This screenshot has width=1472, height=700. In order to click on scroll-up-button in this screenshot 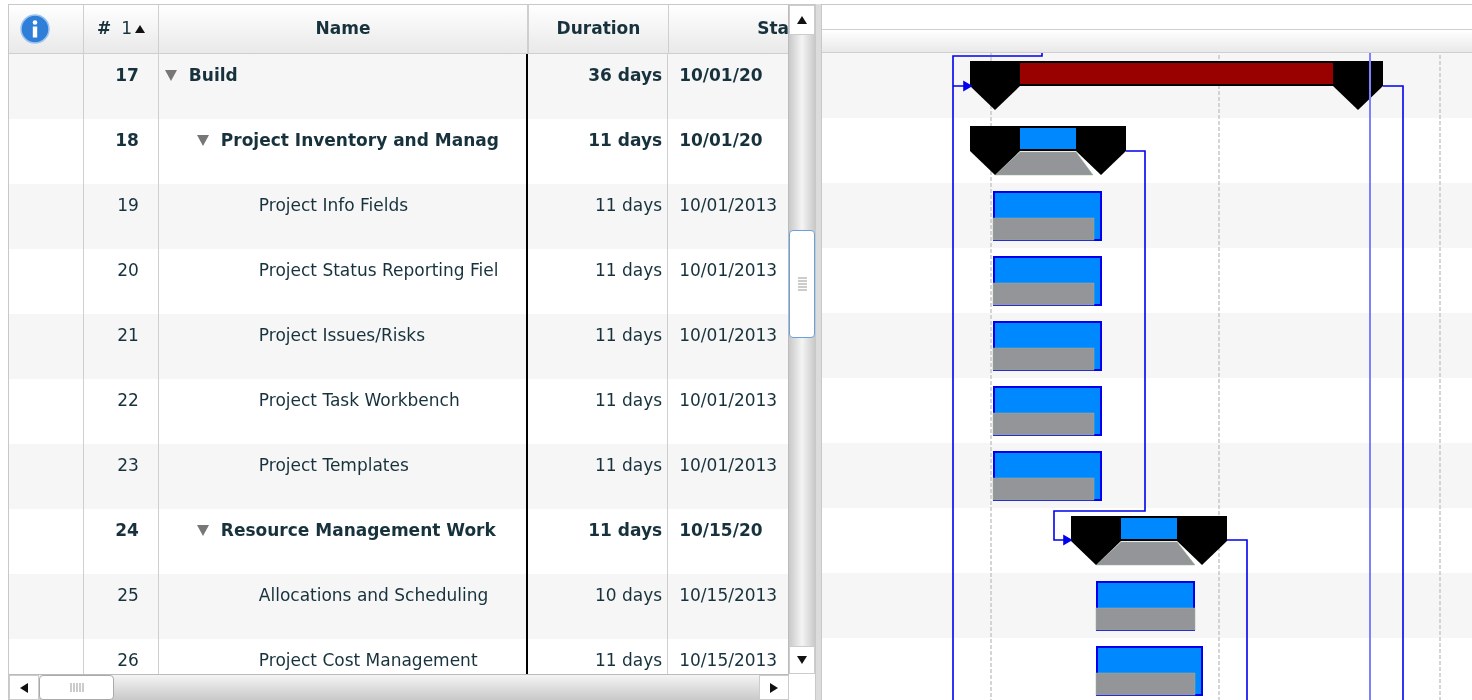, I will do `click(802, 20)`.